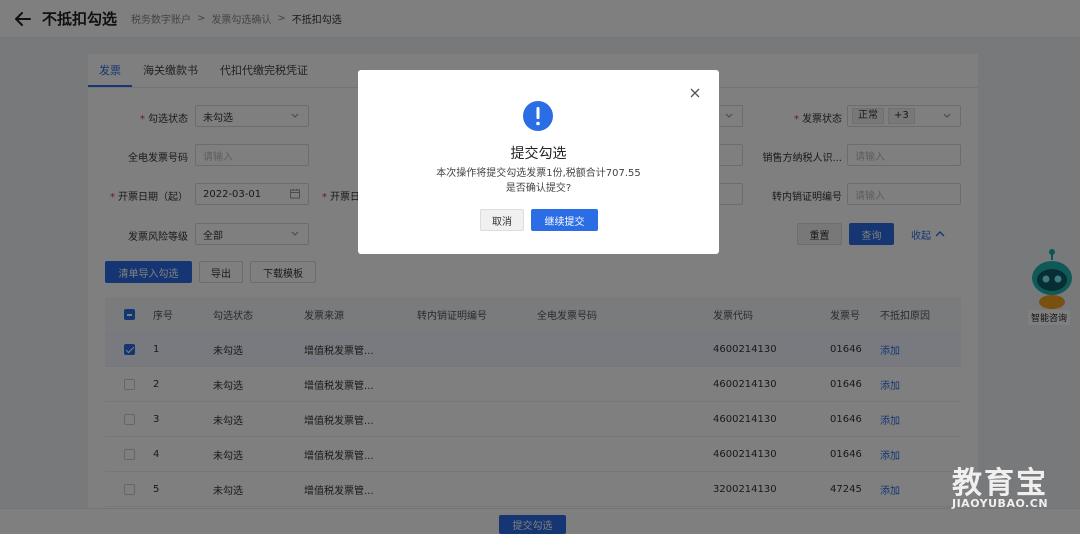 The width and height of the screenshot is (1080, 534). I want to click on dialog-title: 提交勾选, so click(538, 154).